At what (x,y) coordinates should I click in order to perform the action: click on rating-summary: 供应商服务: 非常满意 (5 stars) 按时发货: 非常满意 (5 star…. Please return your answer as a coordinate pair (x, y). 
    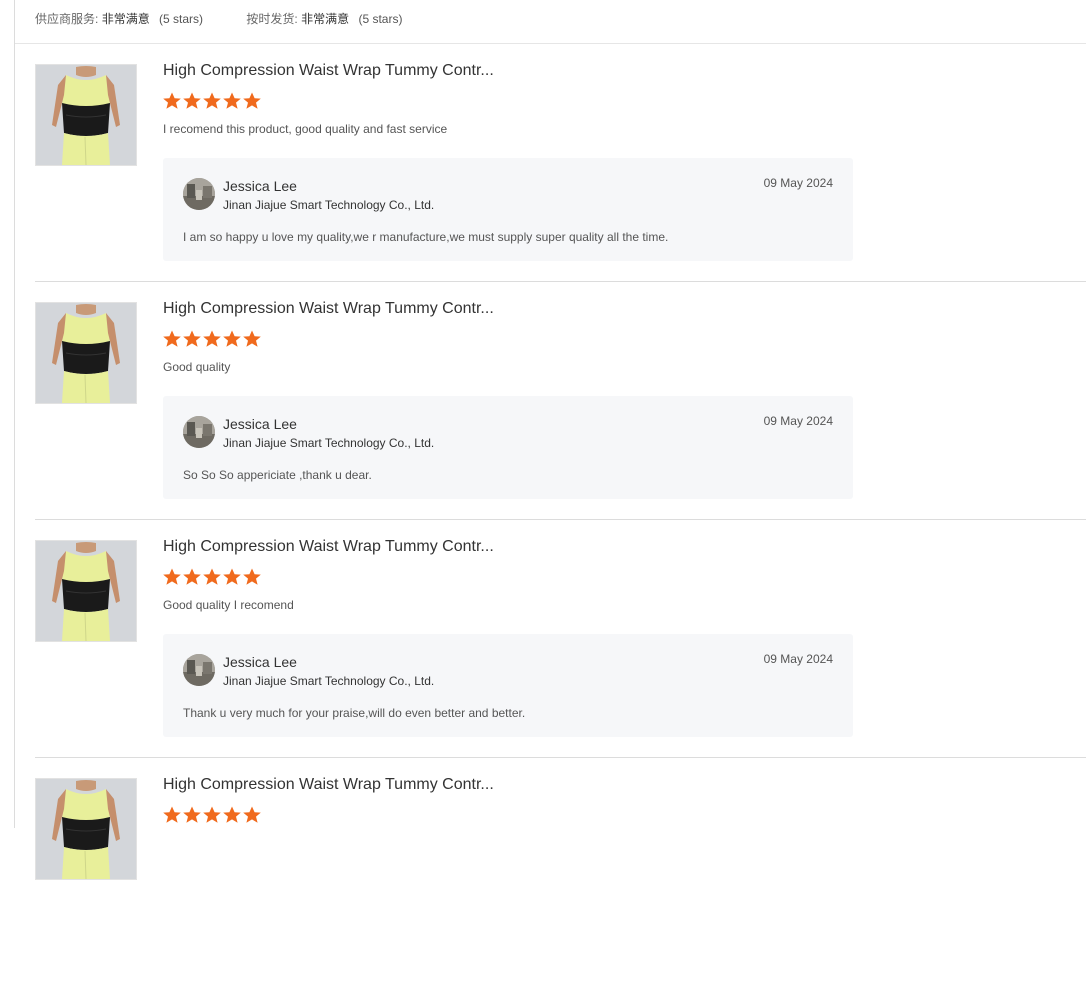
    Looking at the image, I should click on (218, 18).